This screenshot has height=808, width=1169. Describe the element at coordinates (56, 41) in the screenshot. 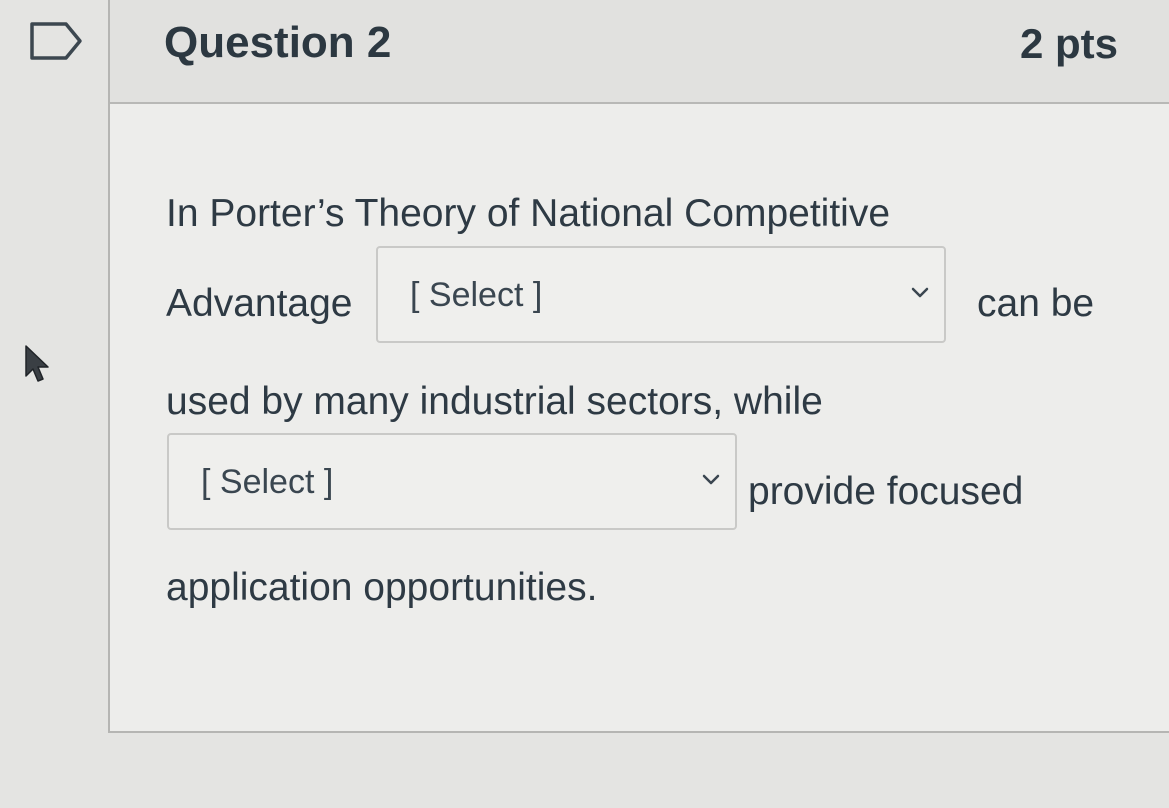

I see `flag-question-icon` at that location.